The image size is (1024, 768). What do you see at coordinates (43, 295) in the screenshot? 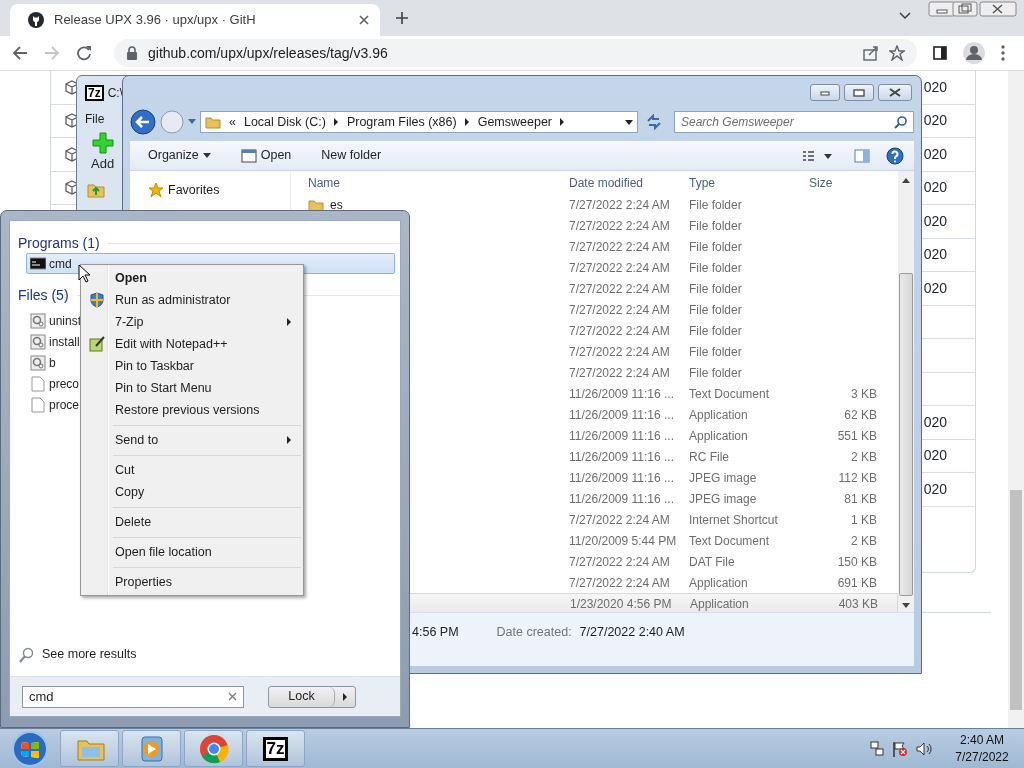
I see `group-title: Files (5)` at bounding box center [43, 295].